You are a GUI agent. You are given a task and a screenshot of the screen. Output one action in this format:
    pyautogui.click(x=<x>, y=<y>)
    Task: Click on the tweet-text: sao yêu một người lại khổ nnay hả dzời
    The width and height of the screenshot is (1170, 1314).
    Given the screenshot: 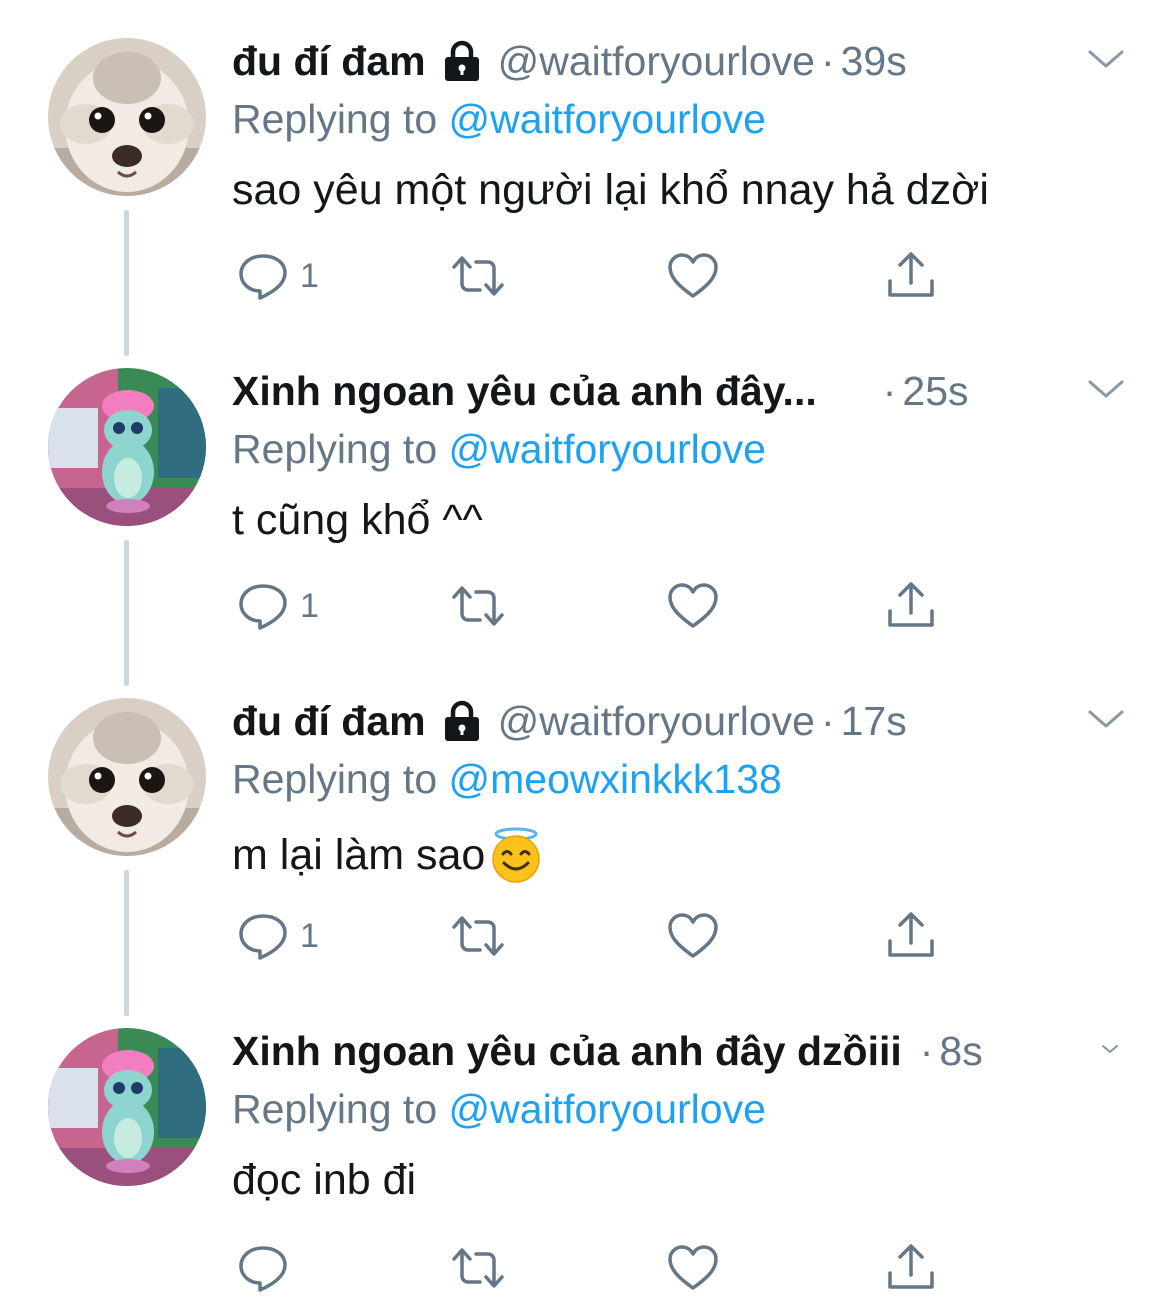 What is the action you would take?
    pyautogui.click(x=610, y=190)
    